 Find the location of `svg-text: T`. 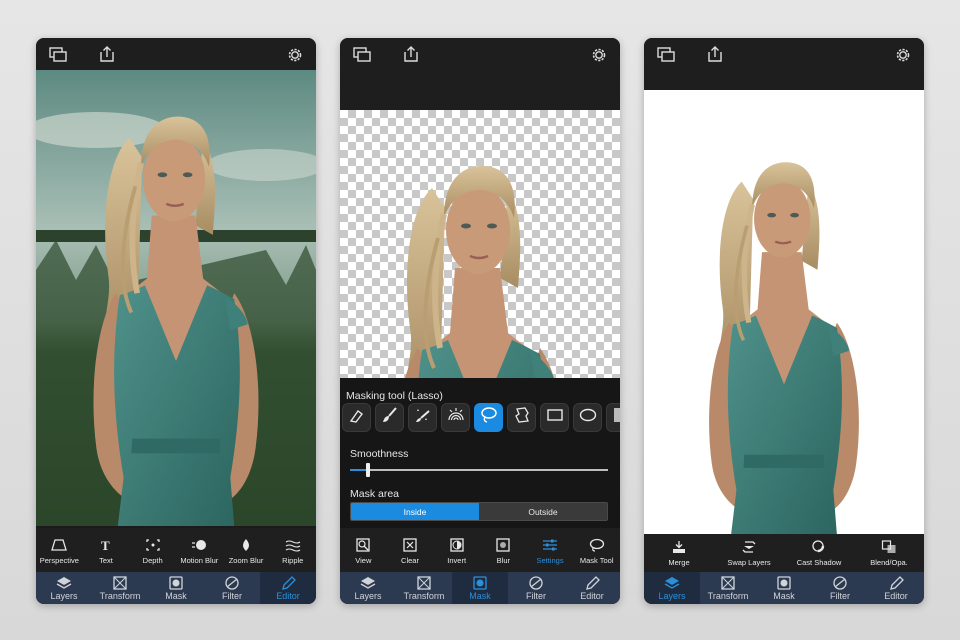

svg-text: T is located at coordinates (105, 545).